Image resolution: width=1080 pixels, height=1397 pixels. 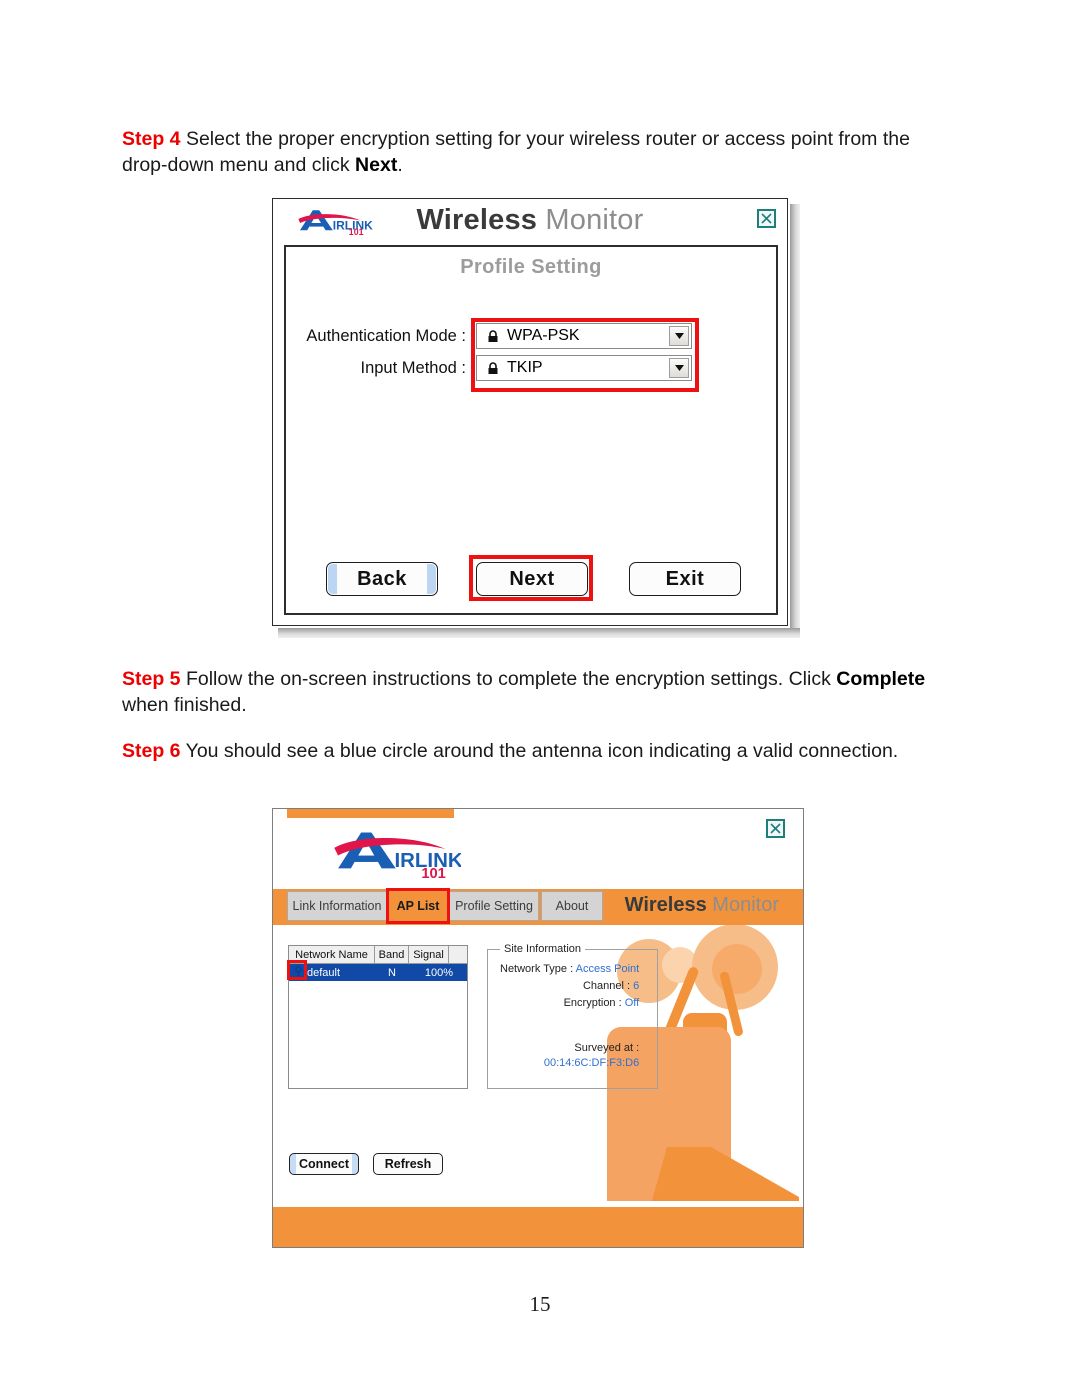 What do you see at coordinates (429, 954) in the screenshot?
I see `column-header-signal: Signal` at bounding box center [429, 954].